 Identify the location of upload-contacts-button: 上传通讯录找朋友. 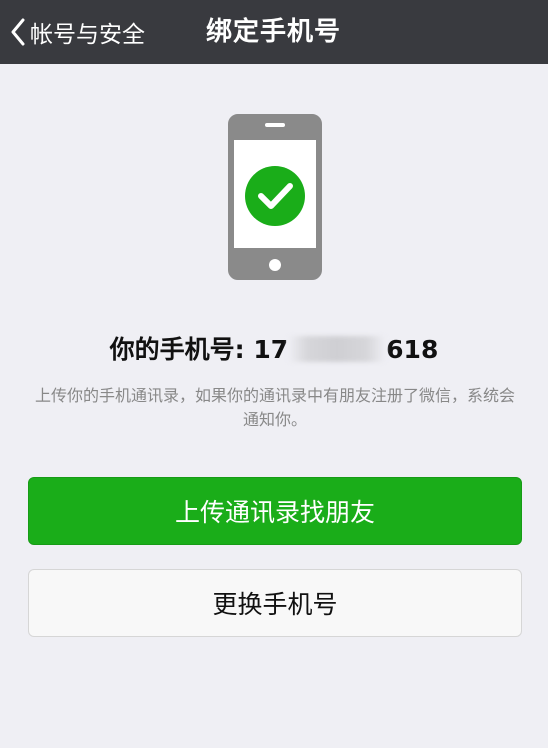
(275, 511).